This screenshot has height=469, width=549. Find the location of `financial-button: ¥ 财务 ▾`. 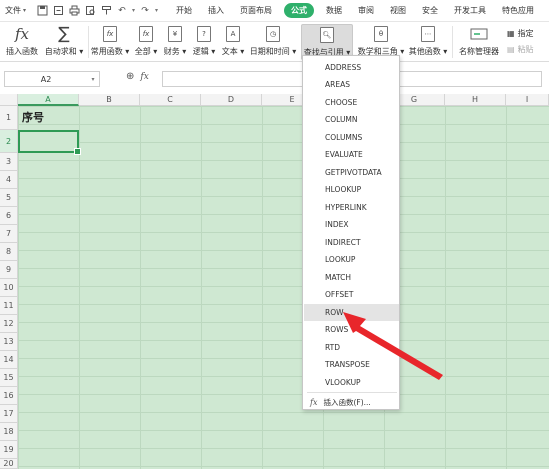

financial-button: ¥ 财务 ▾ is located at coordinates (175, 42).